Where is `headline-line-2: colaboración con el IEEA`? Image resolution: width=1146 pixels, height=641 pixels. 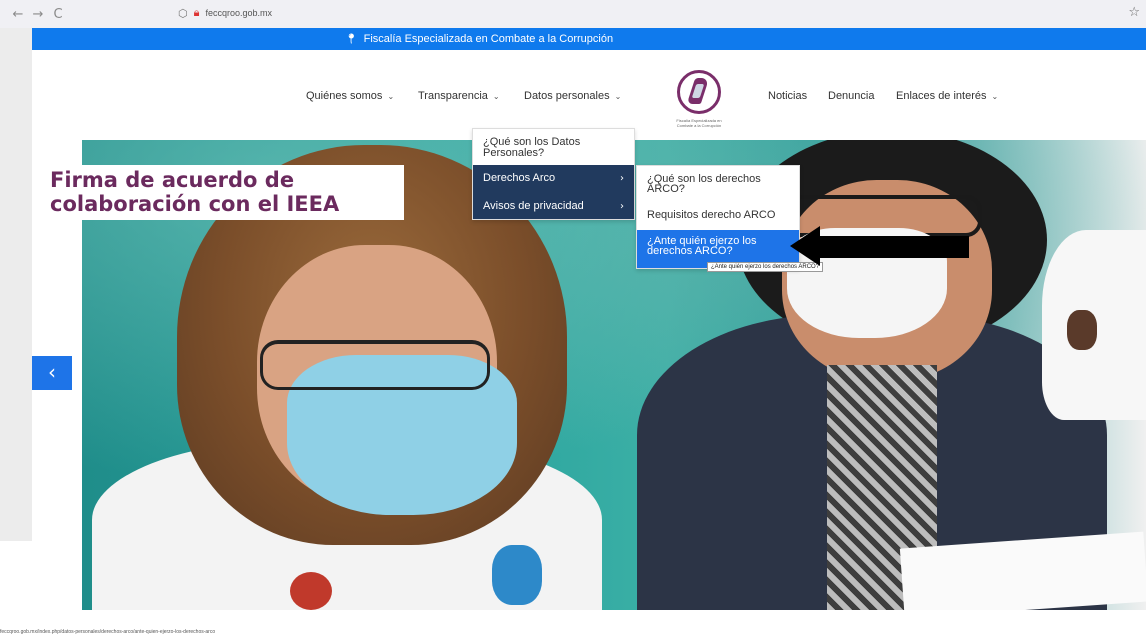 headline-line-2: colaboración con el IEEA is located at coordinates (195, 204).